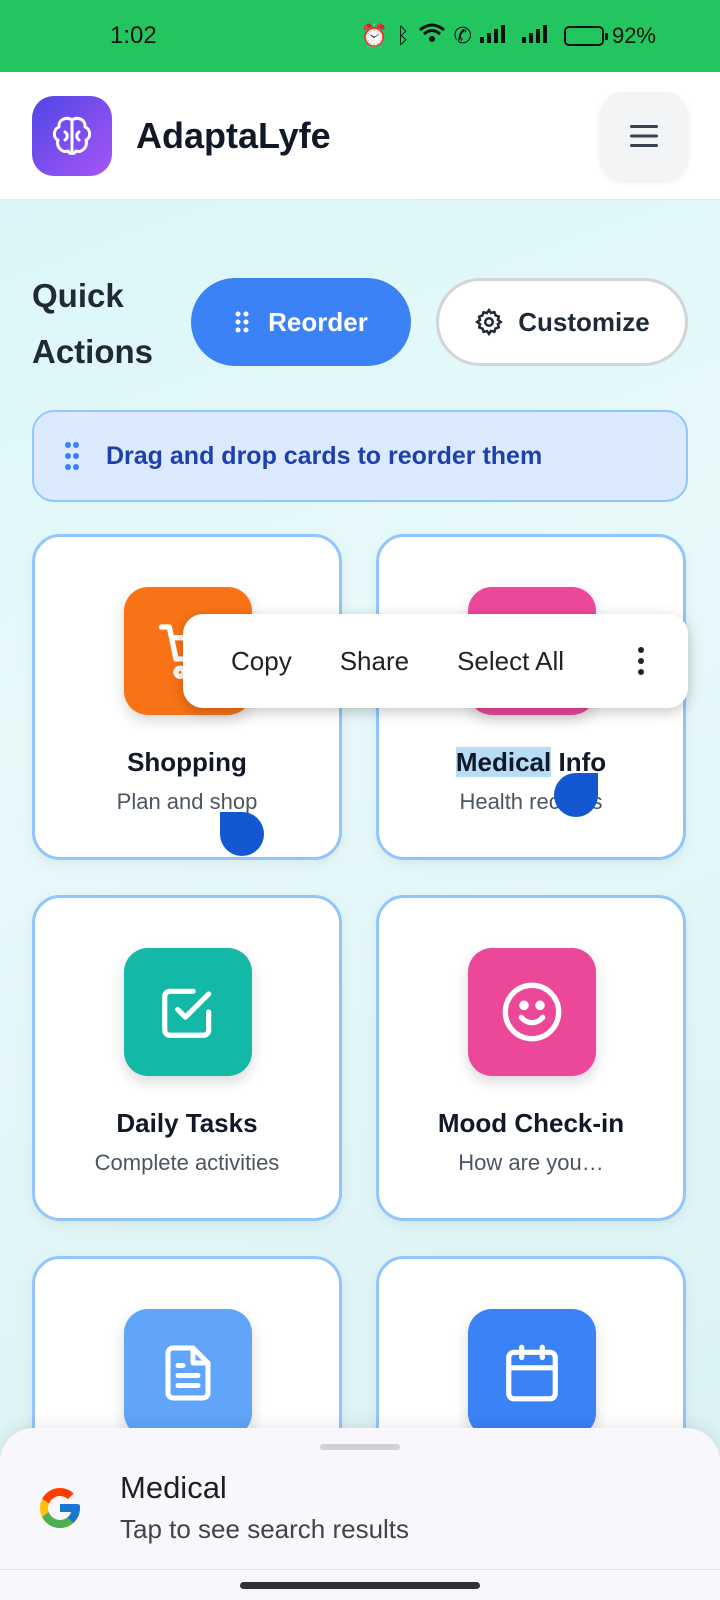 The image size is (720, 1600). What do you see at coordinates (72, 135) in the screenshot?
I see `brain-logo-icon` at bounding box center [72, 135].